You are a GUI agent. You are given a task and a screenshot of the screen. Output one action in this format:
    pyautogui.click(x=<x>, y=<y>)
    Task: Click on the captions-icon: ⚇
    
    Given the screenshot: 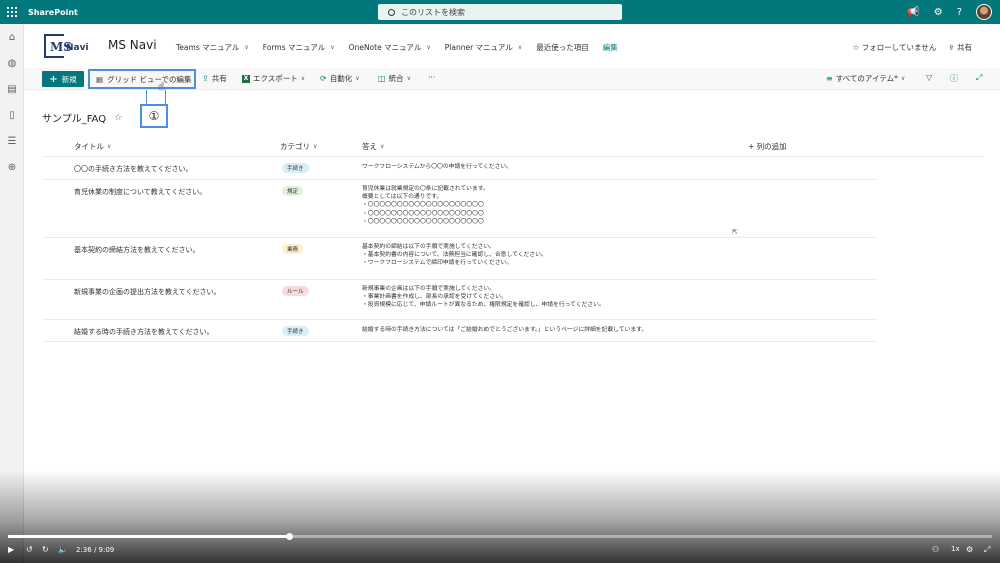 What is the action you would take?
    pyautogui.click(x=935, y=549)
    